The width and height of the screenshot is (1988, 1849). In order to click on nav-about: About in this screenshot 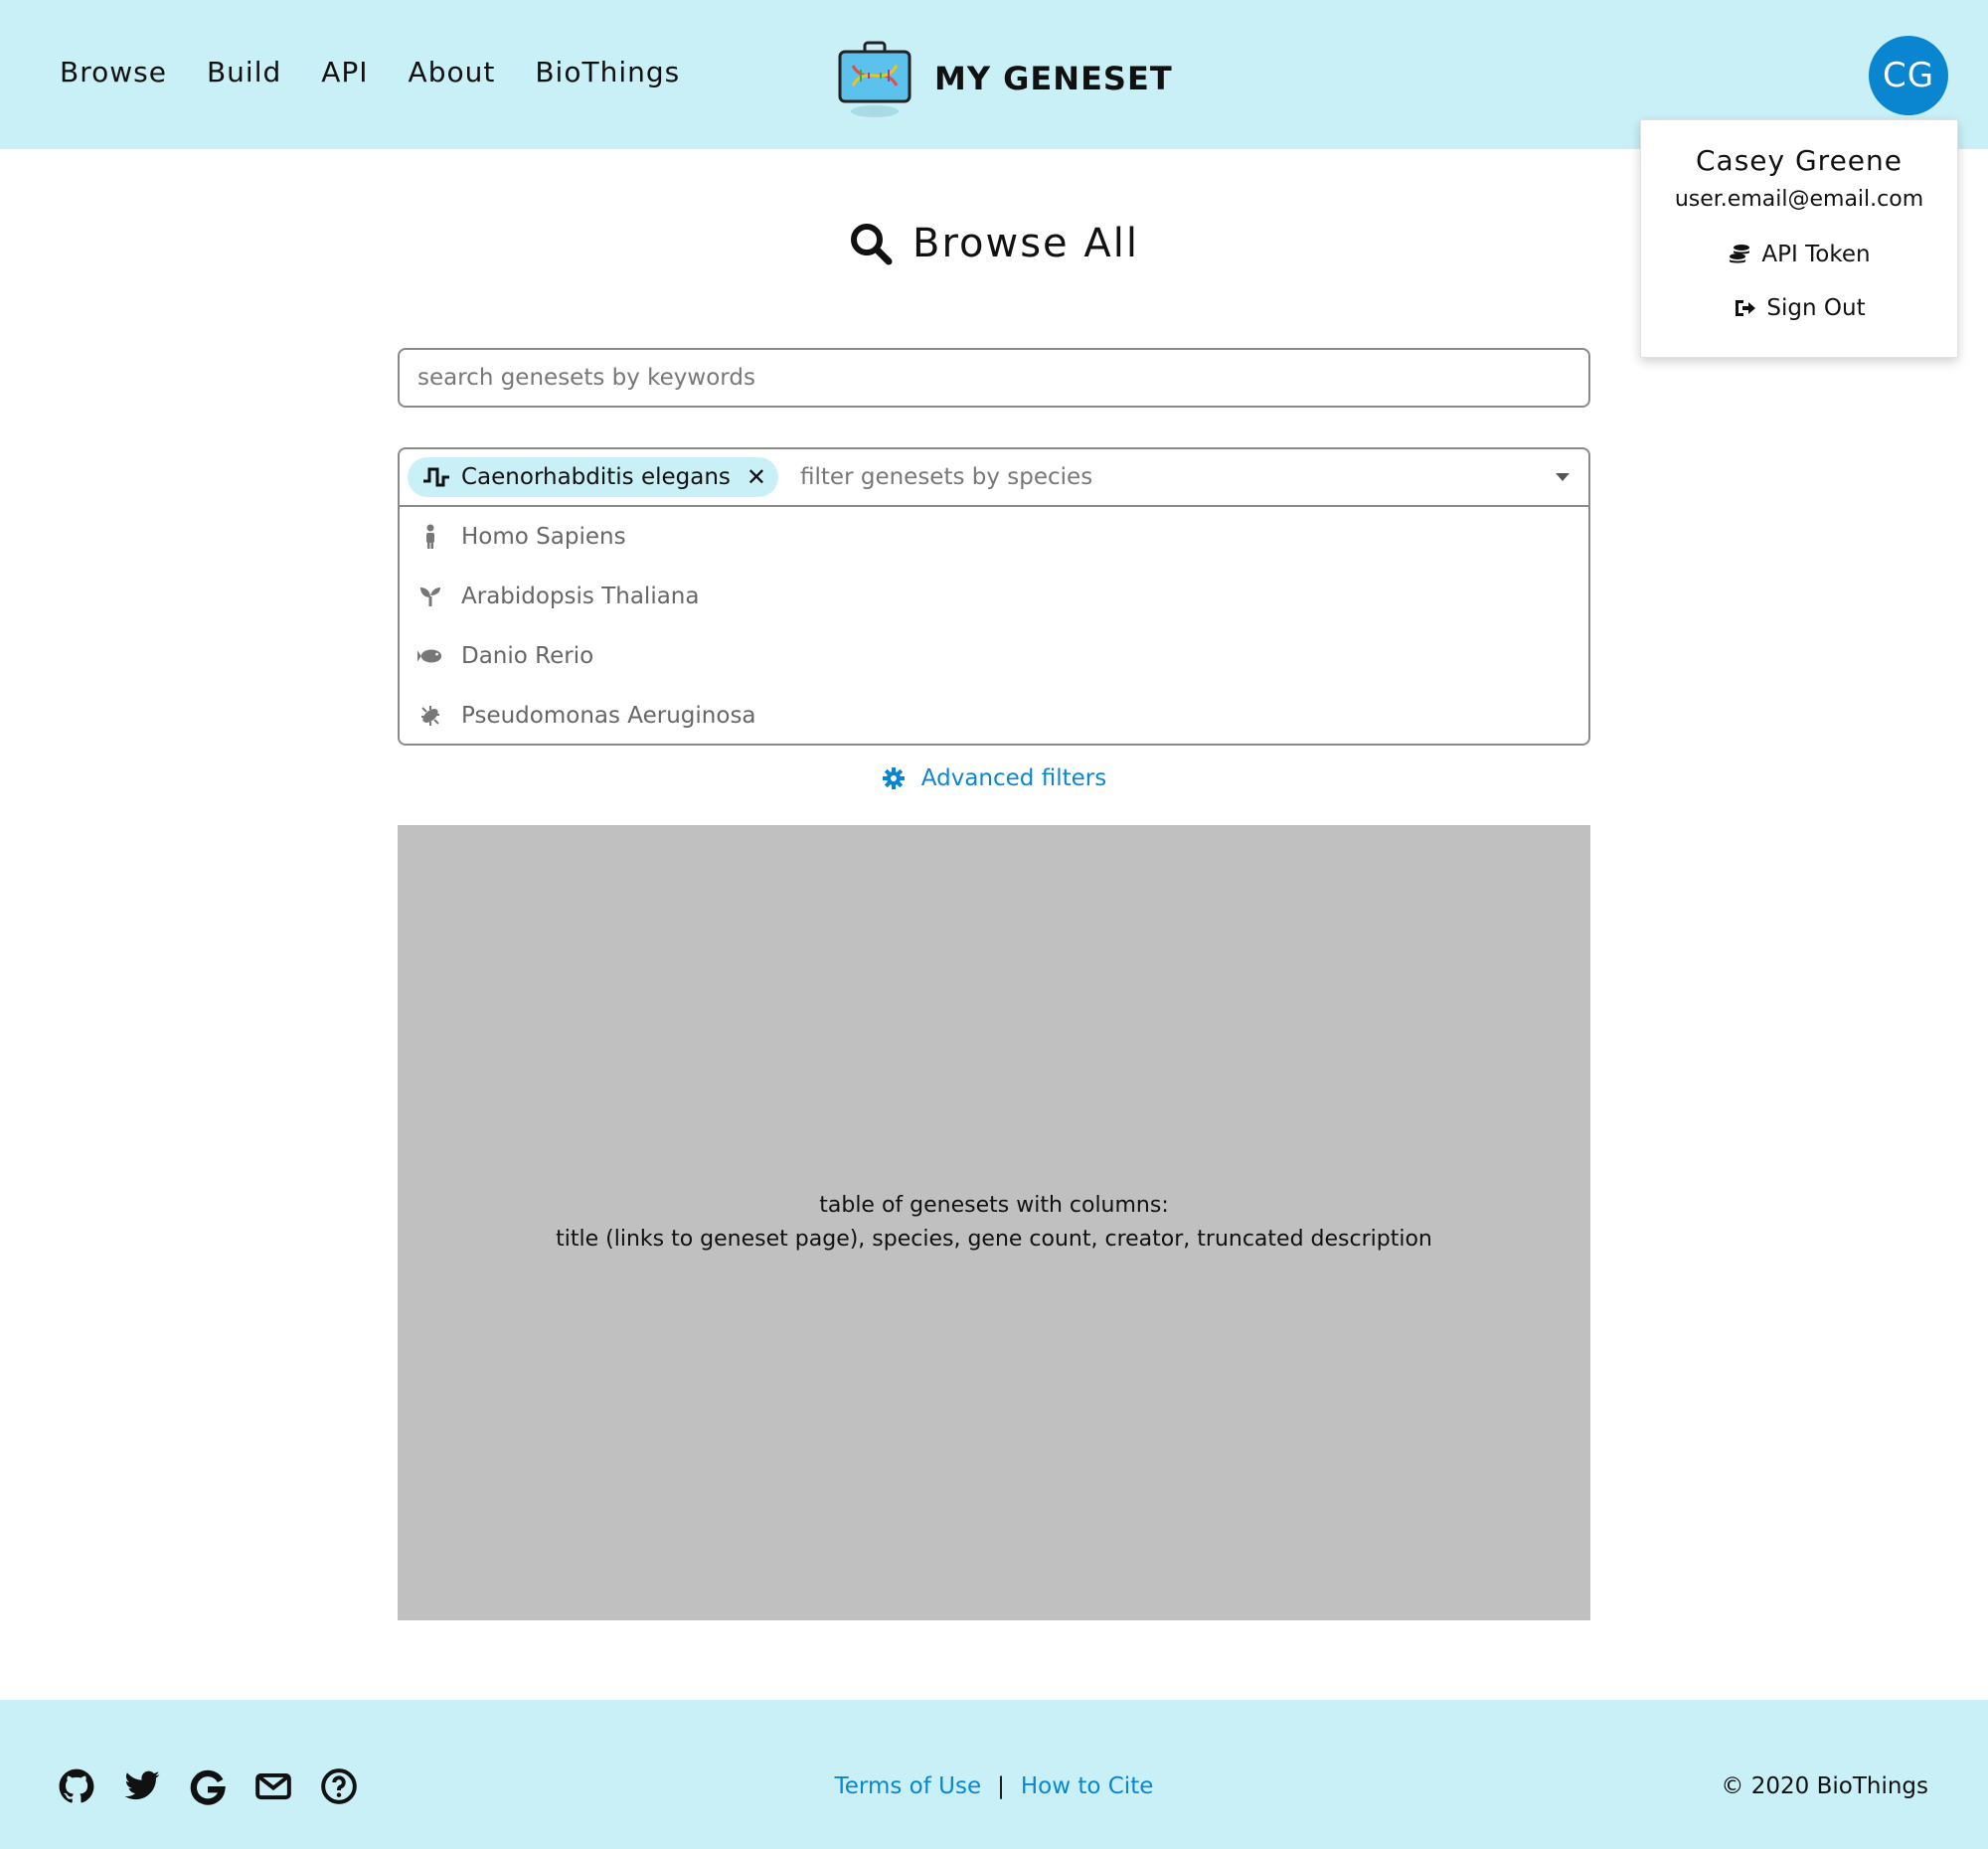, I will do `click(452, 72)`.